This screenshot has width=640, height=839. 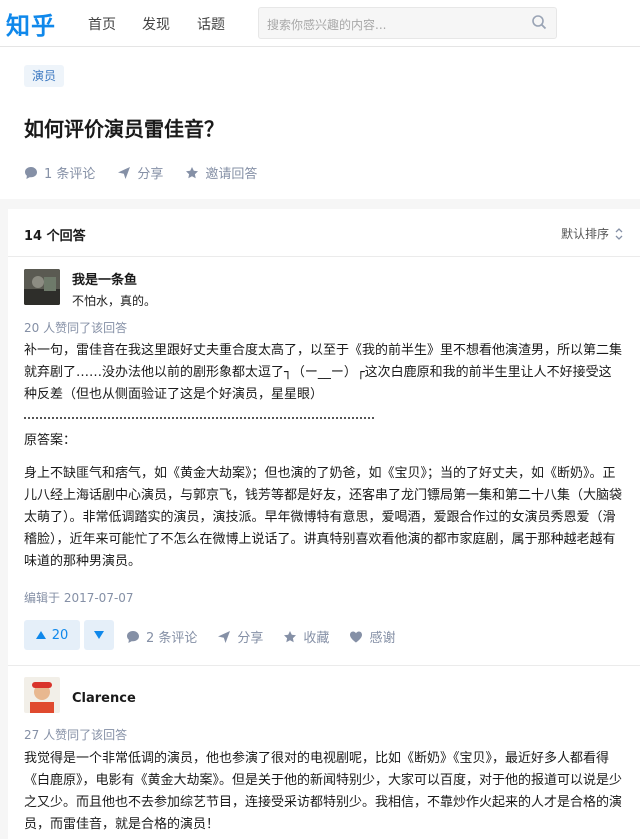 I want to click on zhihu-logo: 知乎, so click(x=31, y=23).